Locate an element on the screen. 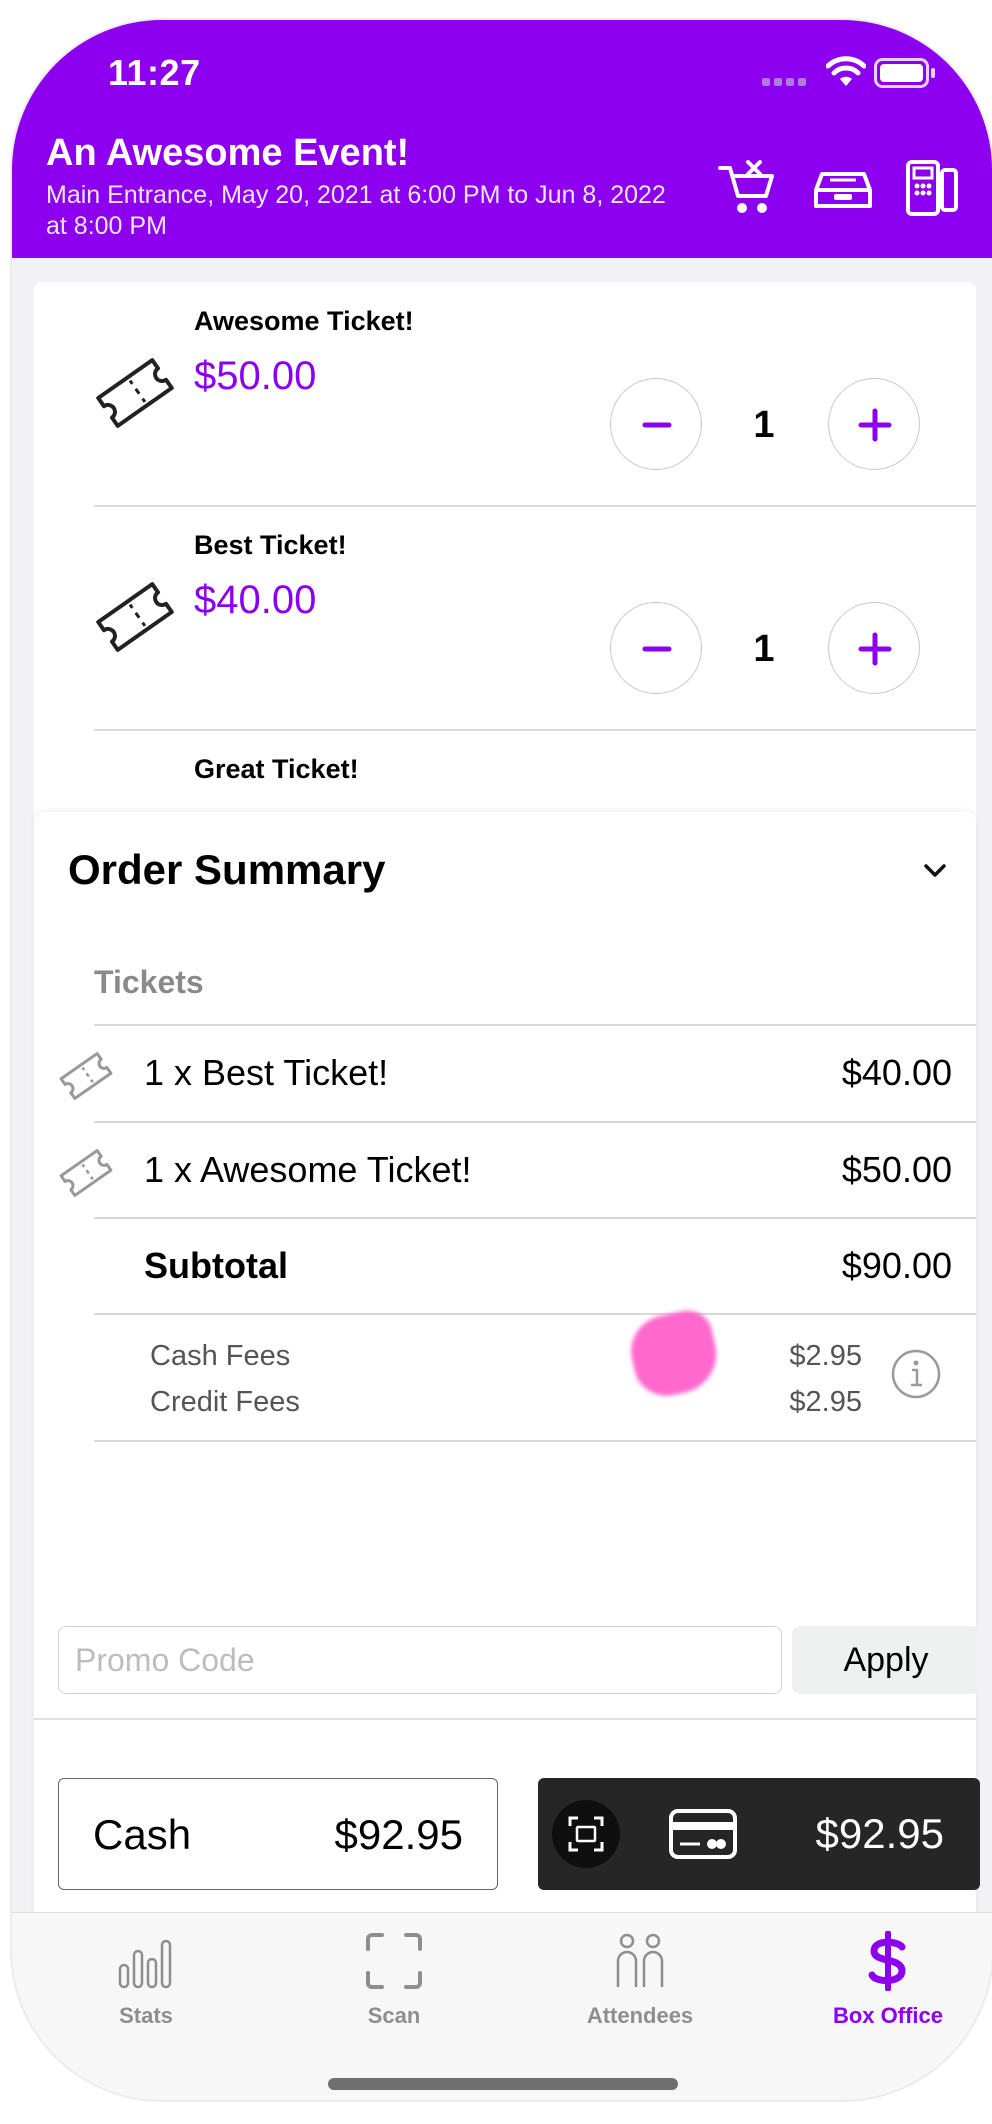 This screenshot has height=2124, width=992. cash-fees-value: $2.95 is located at coordinates (825, 1356).